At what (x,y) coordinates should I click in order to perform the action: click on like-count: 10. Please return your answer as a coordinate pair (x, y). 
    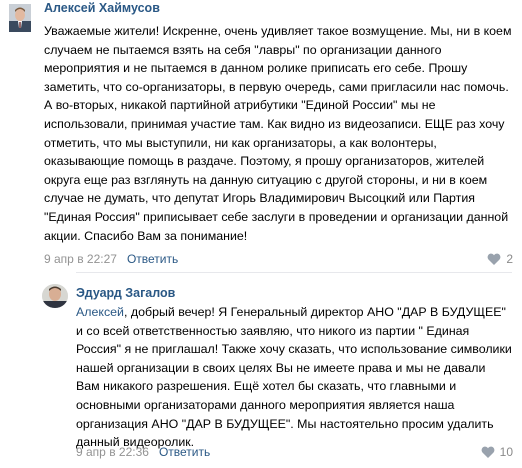
    Looking at the image, I should click on (506, 452).